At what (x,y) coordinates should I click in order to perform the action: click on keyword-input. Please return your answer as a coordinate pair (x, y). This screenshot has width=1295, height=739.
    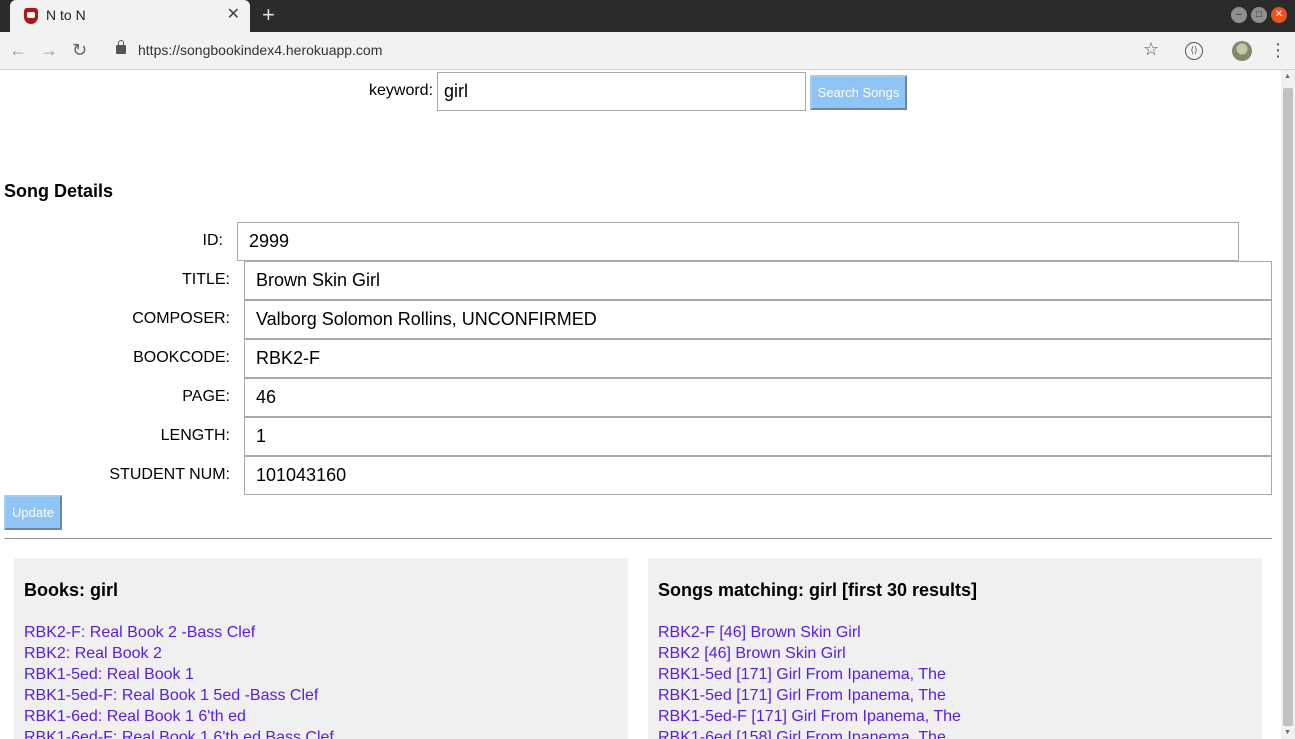
    Looking at the image, I should click on (621, 91).